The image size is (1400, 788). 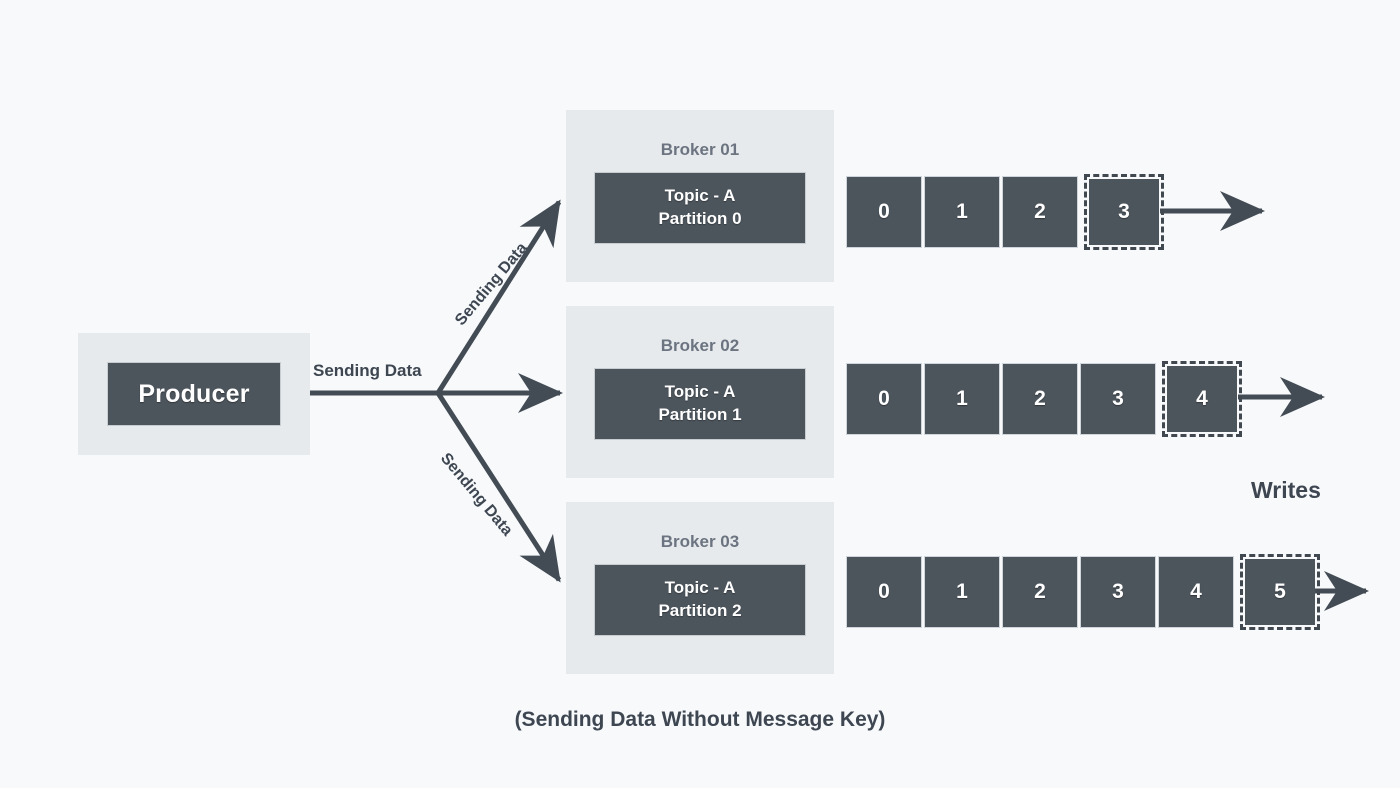 I want to click on topic-label-01: Topic - A, so click(x=700, y=196).